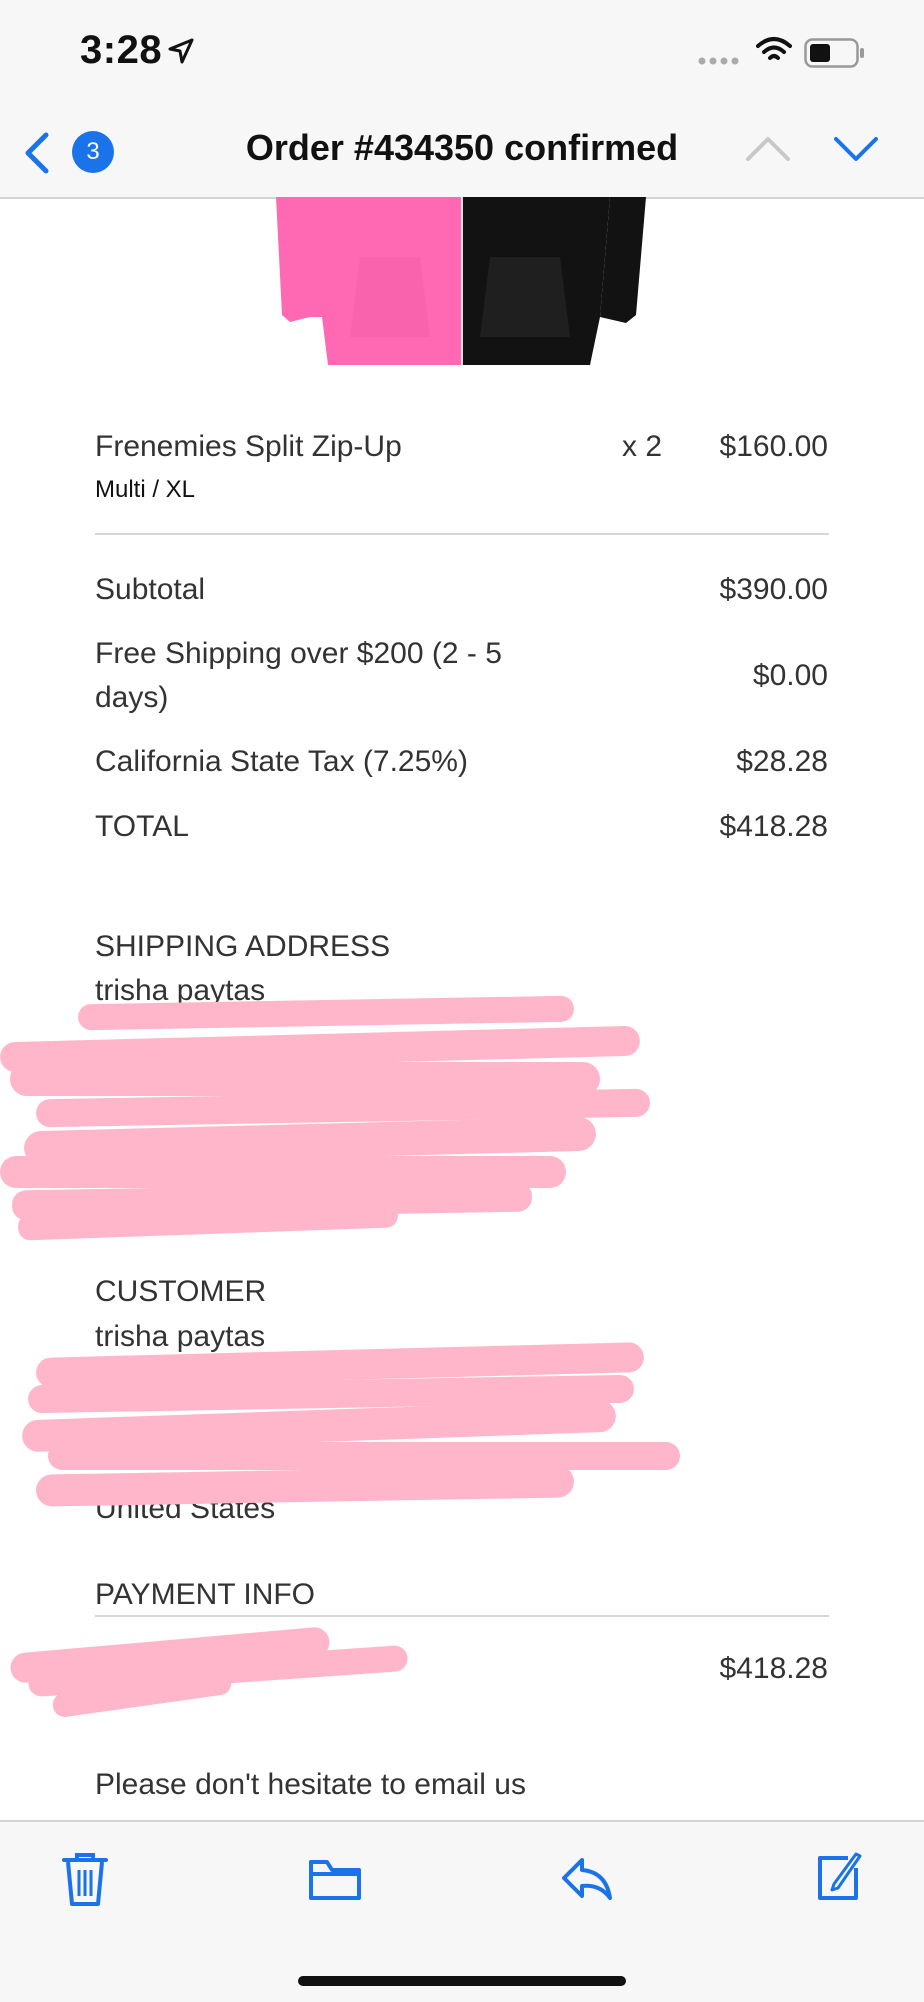 This screenshot has width=924, height=2002. What do you see at coordinates (782, 761) in the screenshot?
I see `tax-value: $28.28` at bounding box center [782, 761].